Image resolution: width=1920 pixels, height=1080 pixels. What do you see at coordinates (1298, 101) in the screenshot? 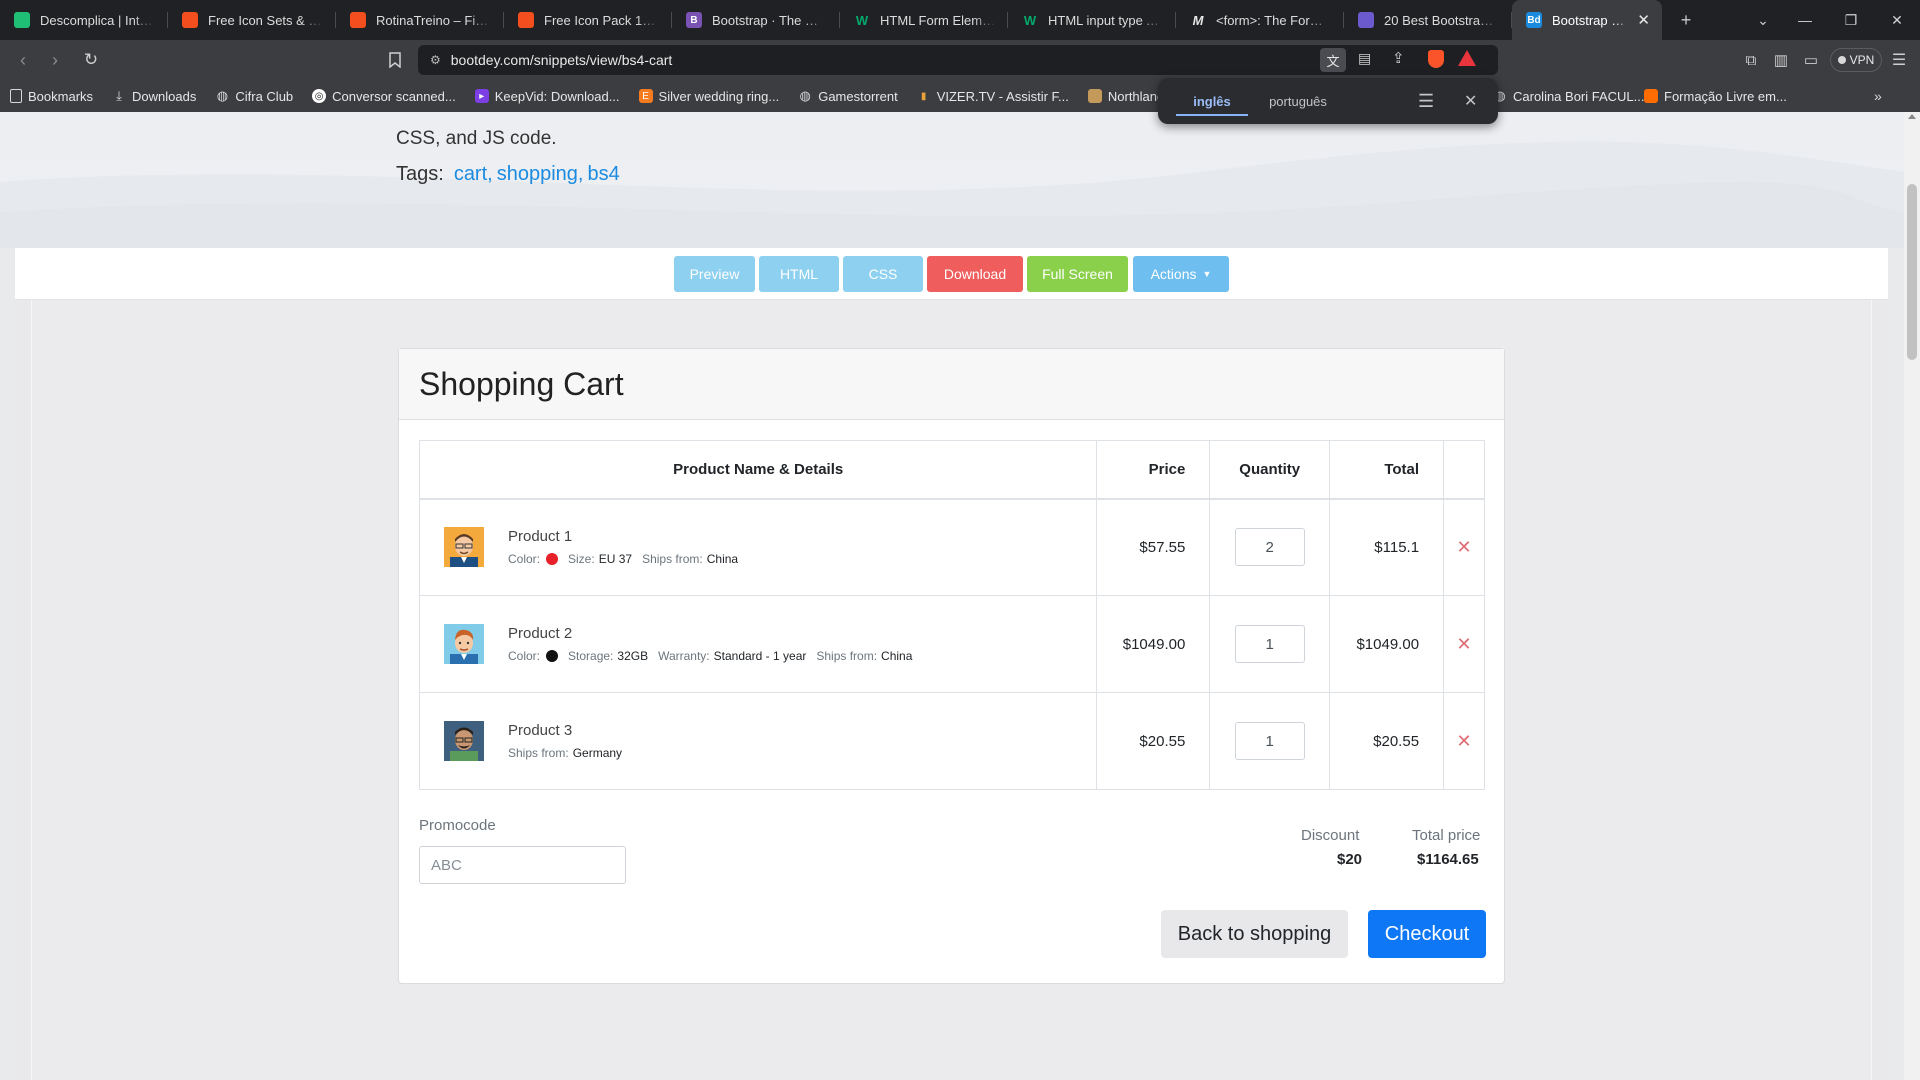
I see `translate-tab-portuguese: português` at bounding box center [1298, 101].